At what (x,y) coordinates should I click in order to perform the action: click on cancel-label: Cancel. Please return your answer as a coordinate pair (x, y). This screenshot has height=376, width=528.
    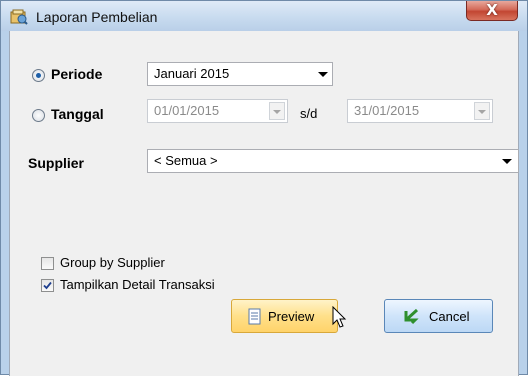
    Looking at the image, I should click on (449, 316).